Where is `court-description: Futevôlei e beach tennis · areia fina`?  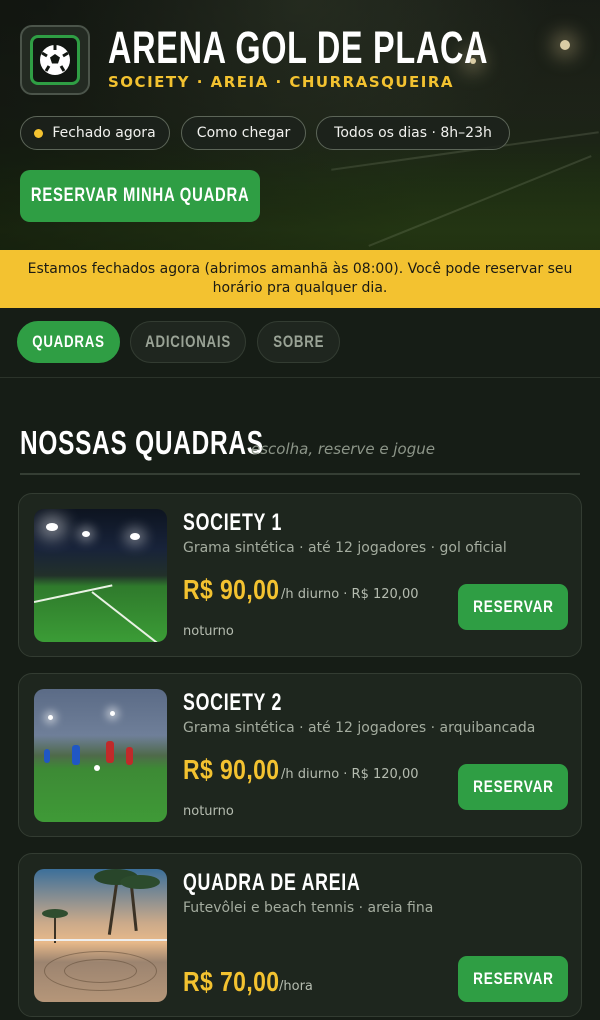 court-description: Futevôlei e beach tennis · areia fina is located at coordinates (308, 908).